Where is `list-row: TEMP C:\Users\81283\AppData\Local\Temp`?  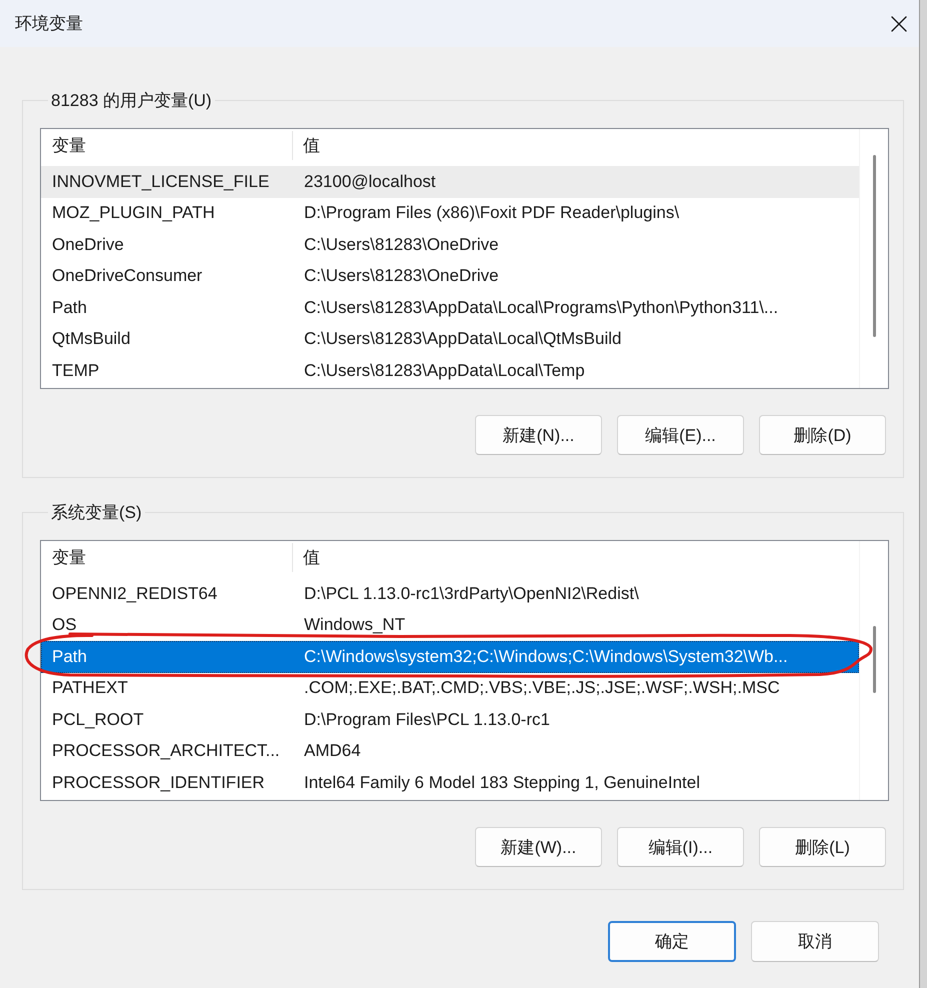 list-row: TEMP C:\Users\81283\AppData\Local\Temp is located at coordinates (450, 370).